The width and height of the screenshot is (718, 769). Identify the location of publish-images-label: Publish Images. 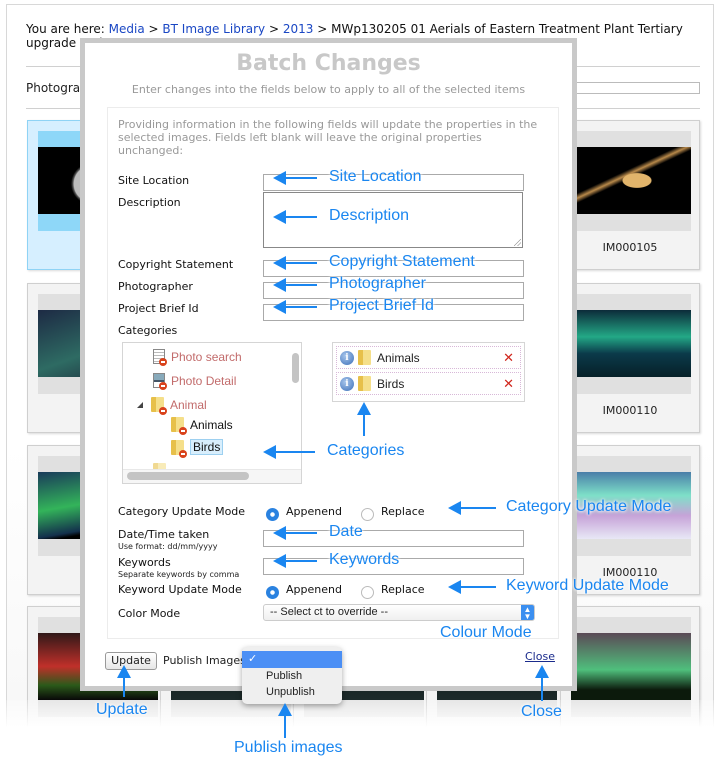
(204, 660).